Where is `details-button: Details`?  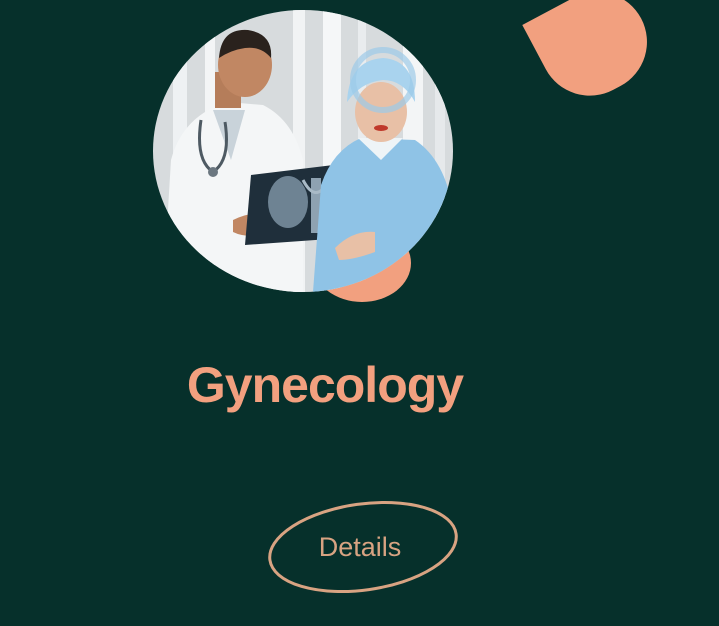 details-button: Details is located at coordinates (364, 547).